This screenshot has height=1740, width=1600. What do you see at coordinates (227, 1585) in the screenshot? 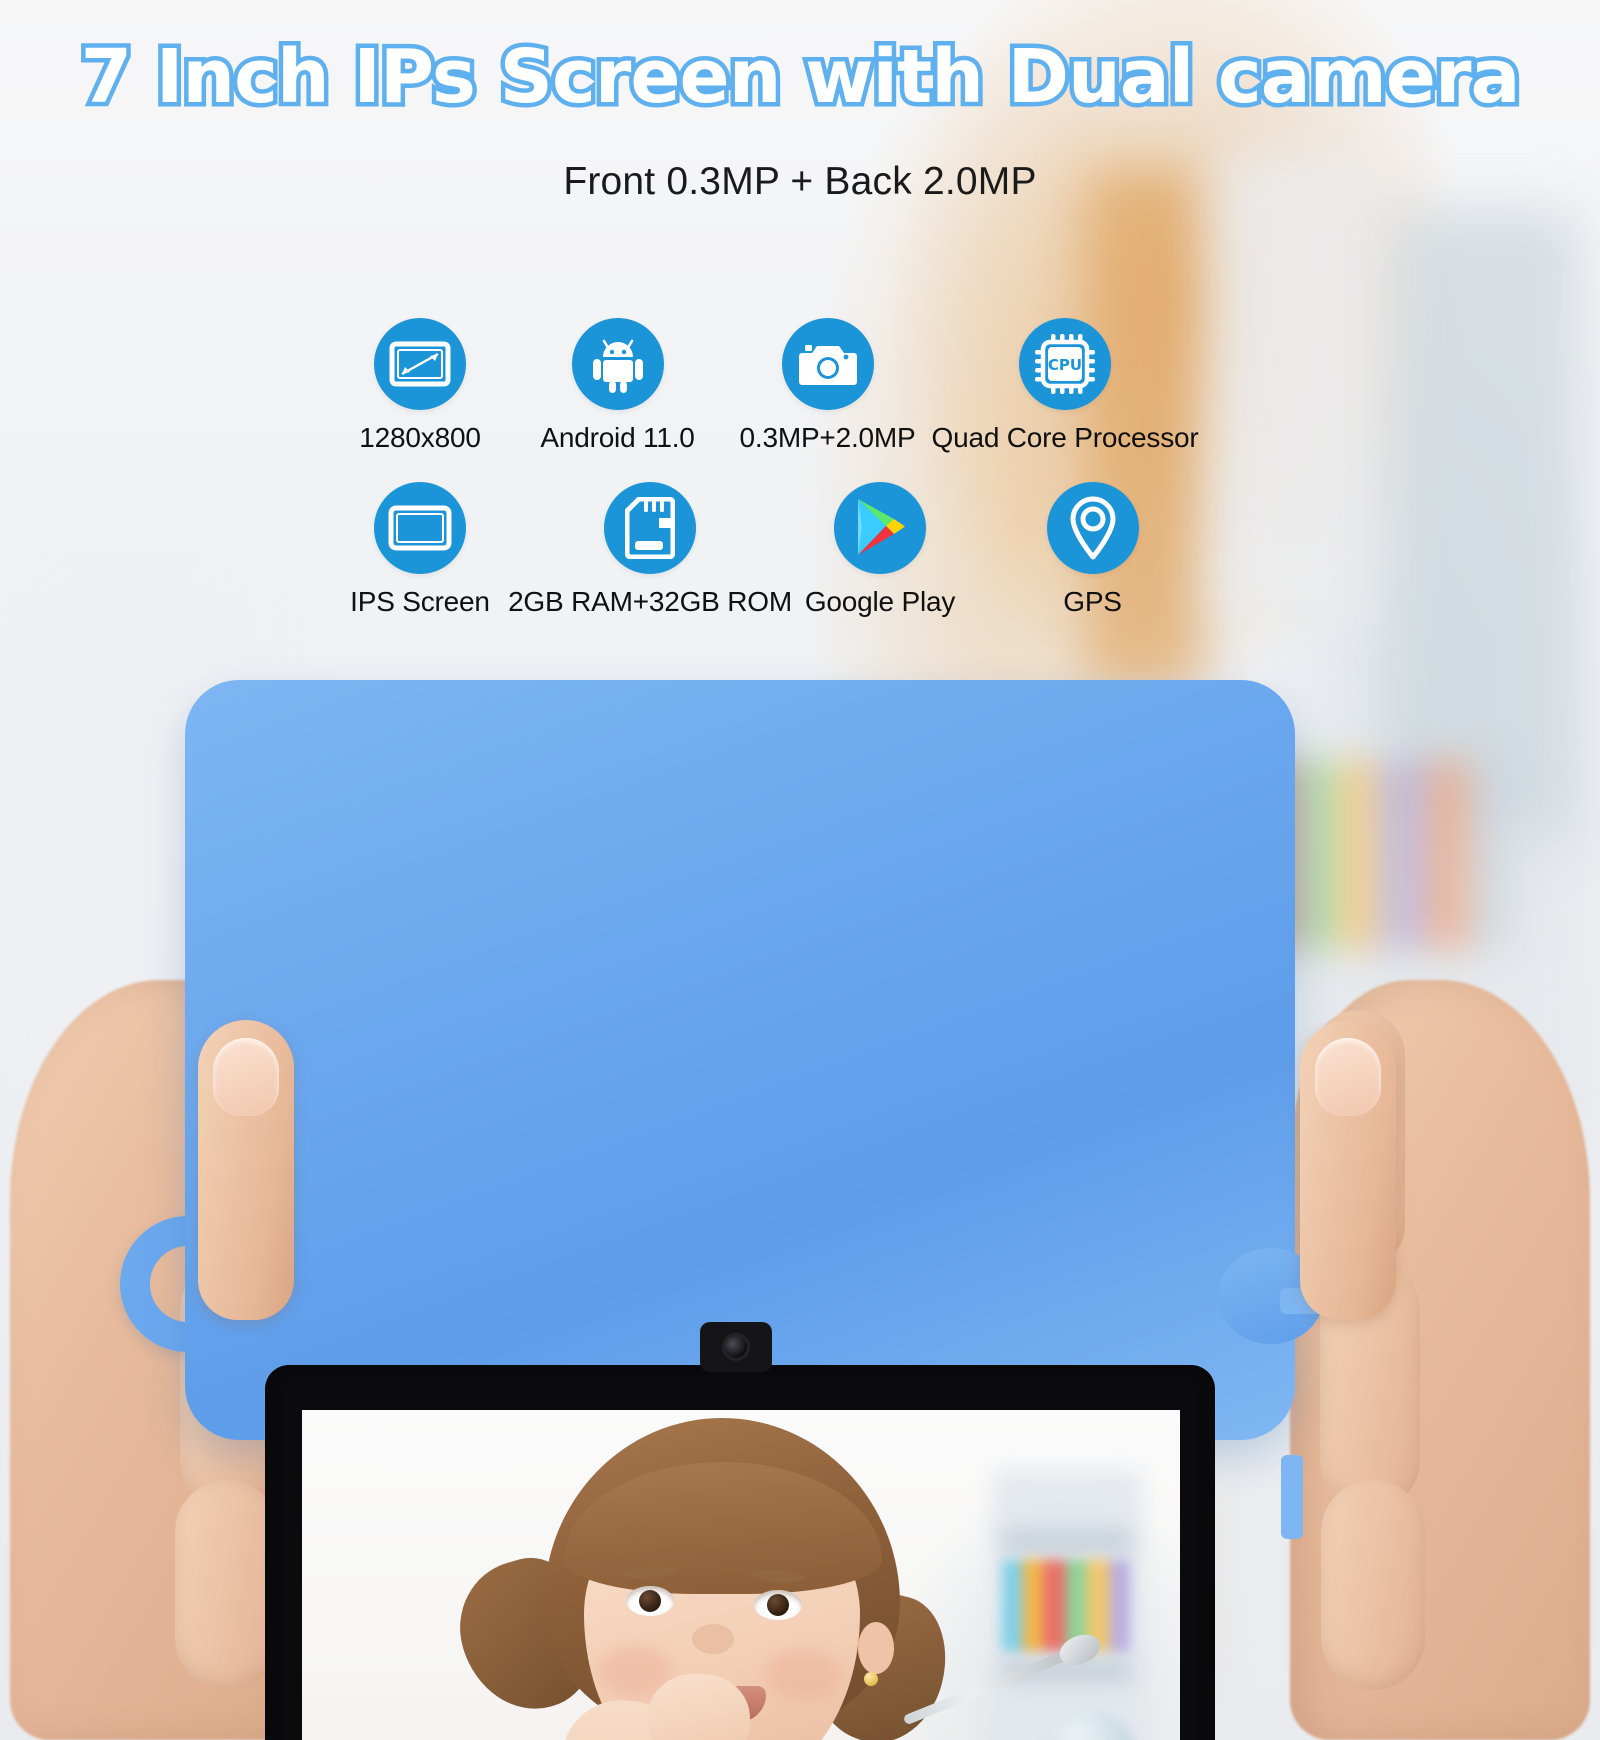
I see `left-hand-finger` at bounding box center [227, 1585].